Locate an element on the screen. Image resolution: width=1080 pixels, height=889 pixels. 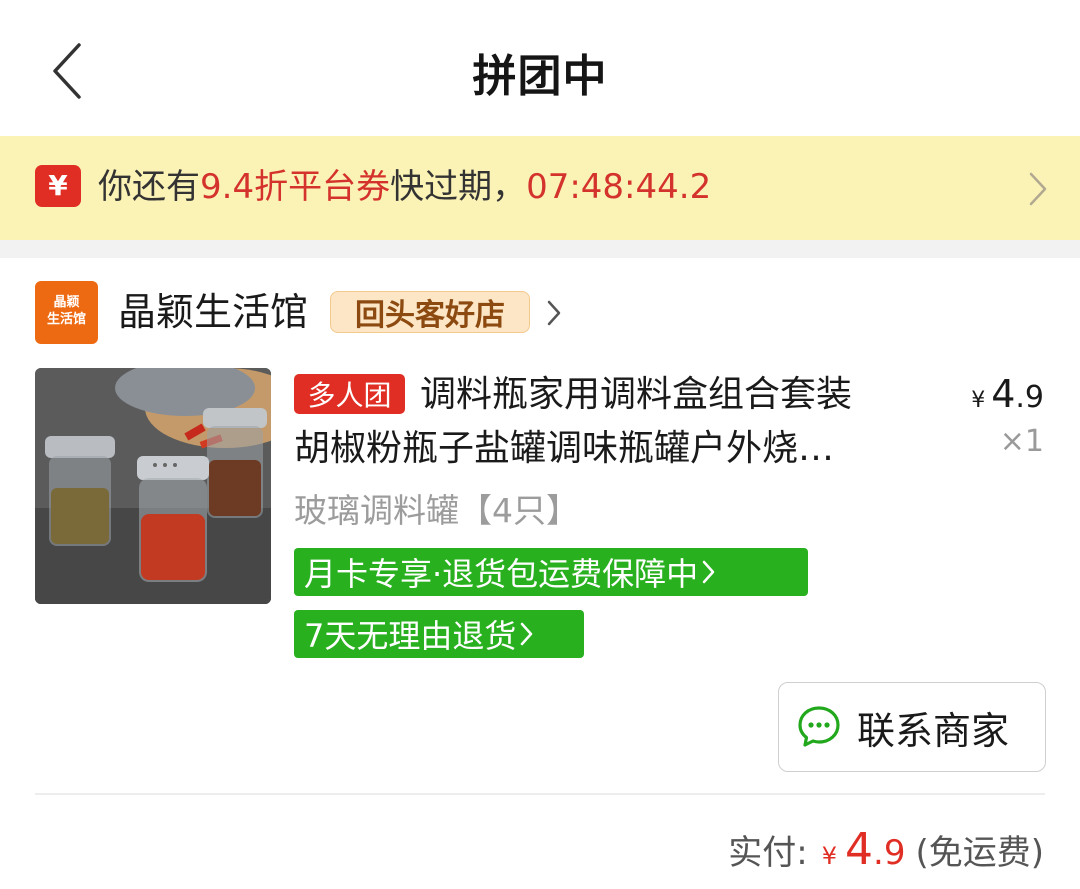
shipping-note: (免运费) is located at coordinates (979, 853).